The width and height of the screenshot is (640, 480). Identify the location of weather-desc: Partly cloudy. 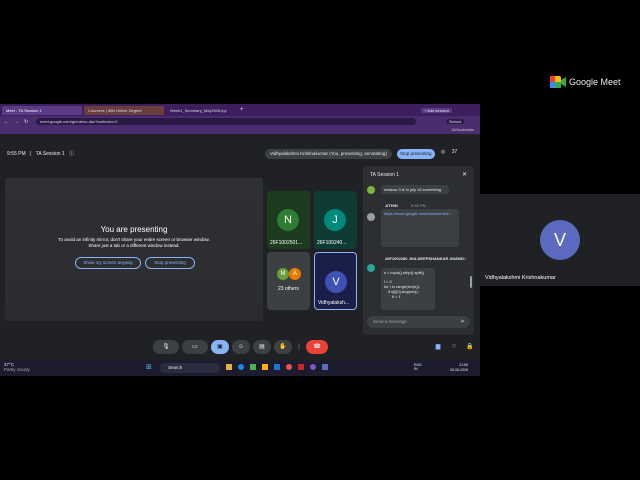
(17, 369).